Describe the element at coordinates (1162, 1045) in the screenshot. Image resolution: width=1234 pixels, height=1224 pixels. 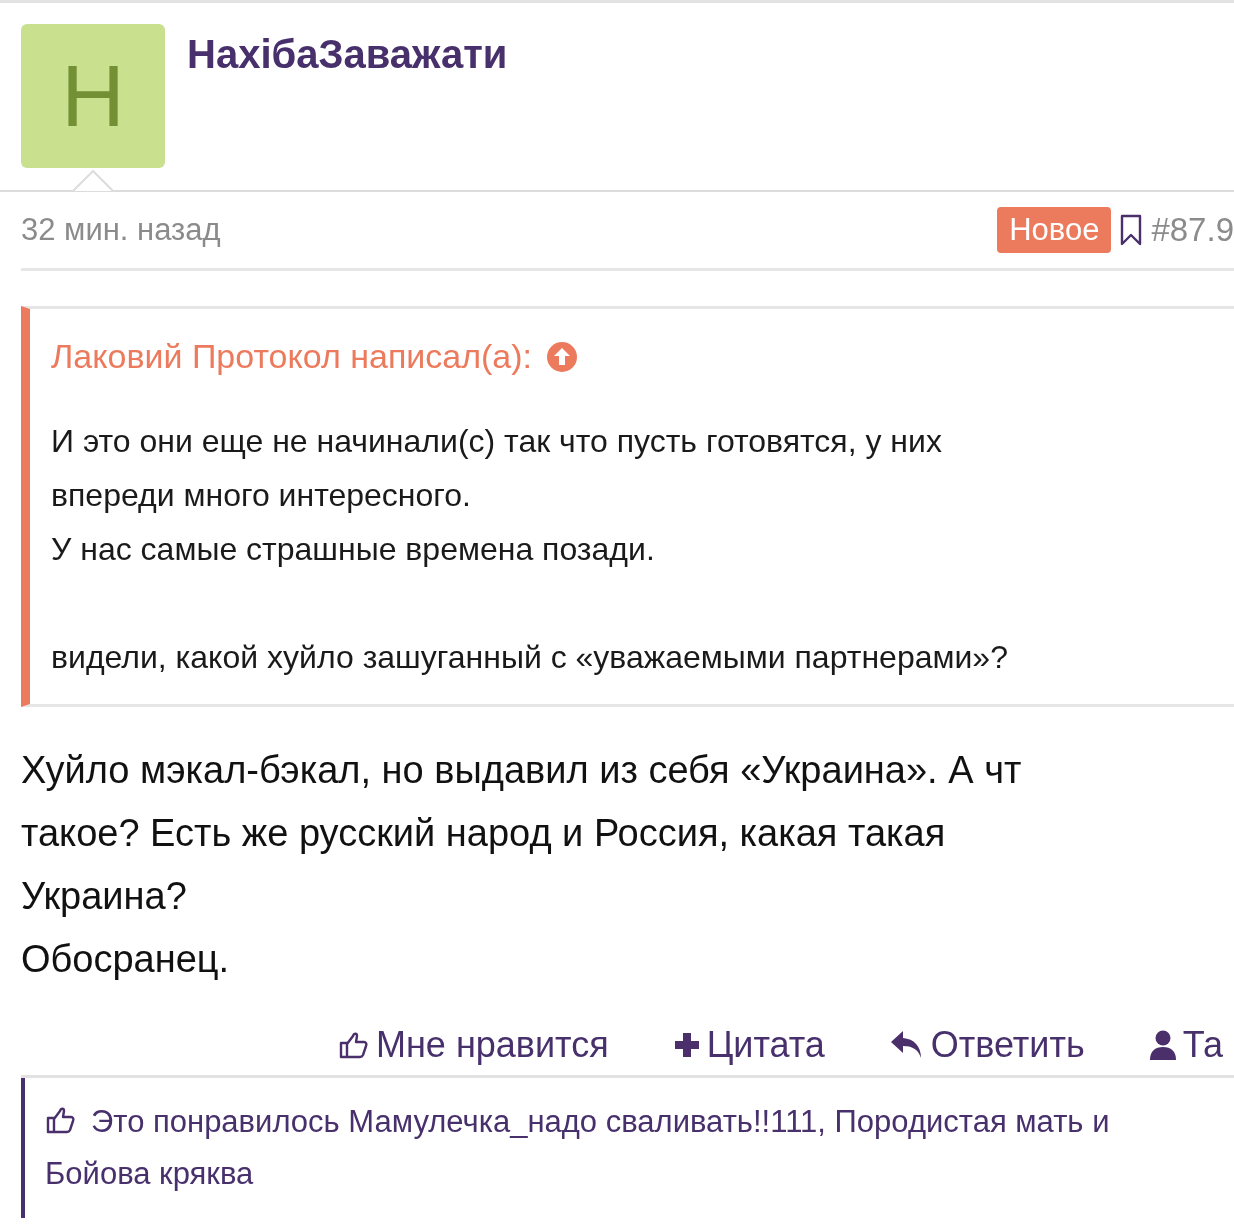
I see `user-icon` at that location.